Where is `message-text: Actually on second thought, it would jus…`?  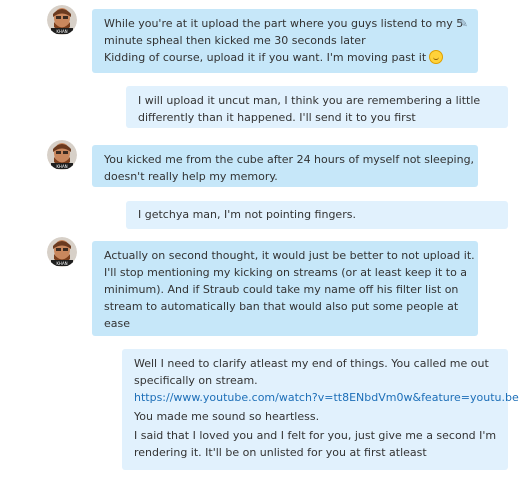 message-text: Actually on second thought, it would jus… is located at coordinates (289, 255).